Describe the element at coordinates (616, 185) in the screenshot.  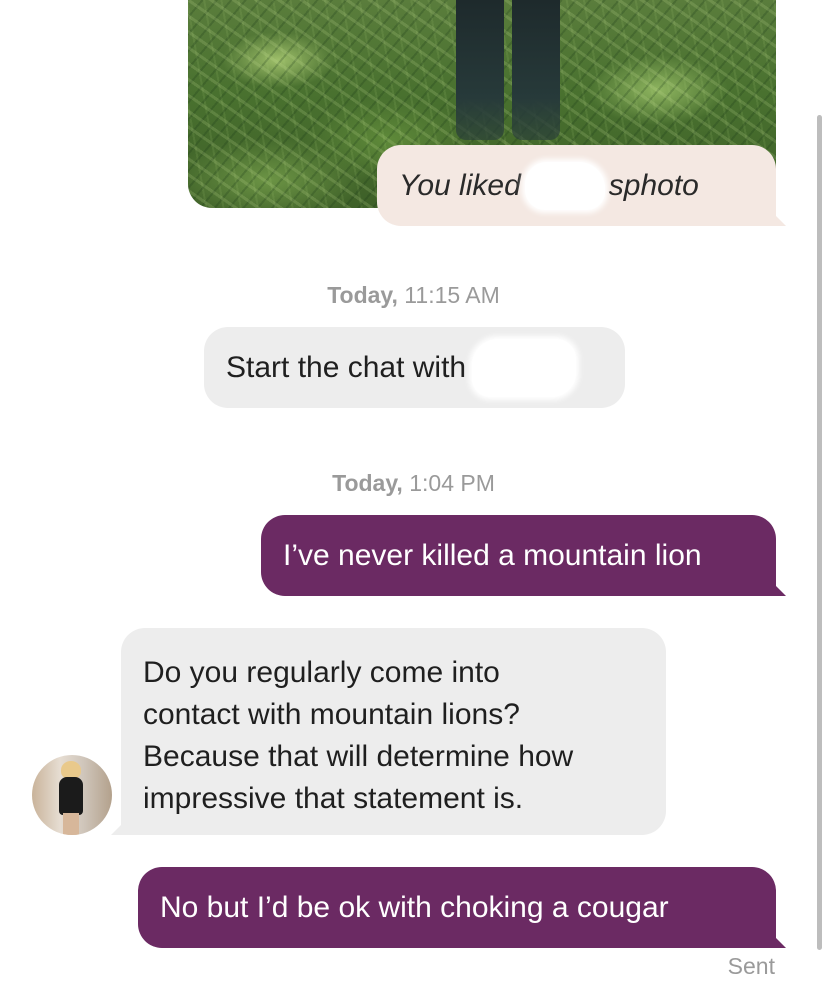
I see `liked-notice-fragment: s` at that location.